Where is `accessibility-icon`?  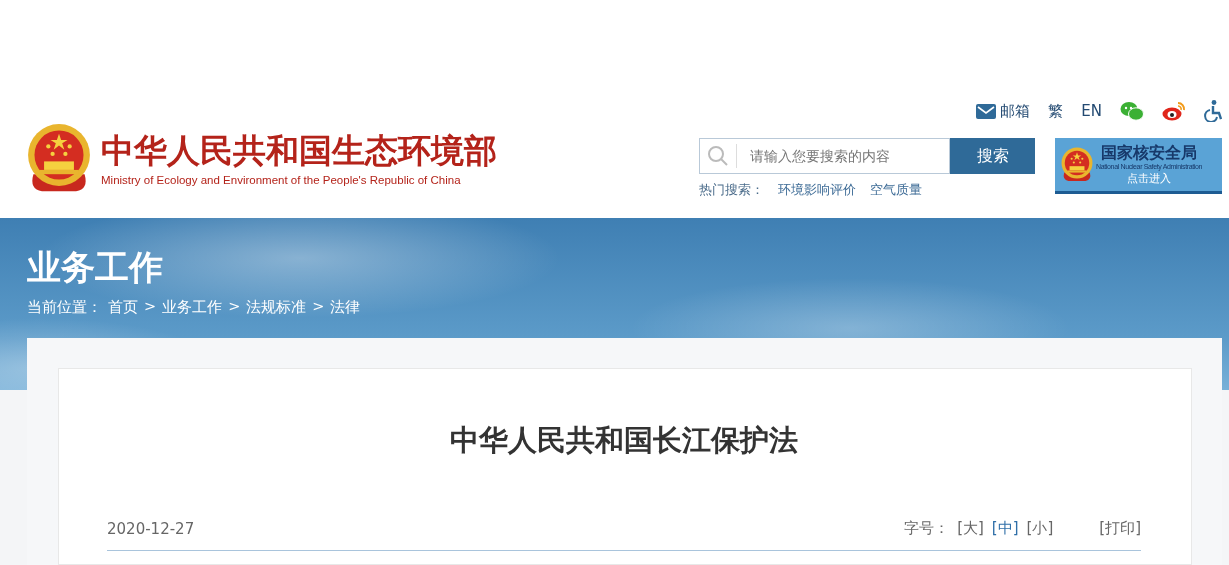
accessibility-icon is located at coordinates (1213, 111).